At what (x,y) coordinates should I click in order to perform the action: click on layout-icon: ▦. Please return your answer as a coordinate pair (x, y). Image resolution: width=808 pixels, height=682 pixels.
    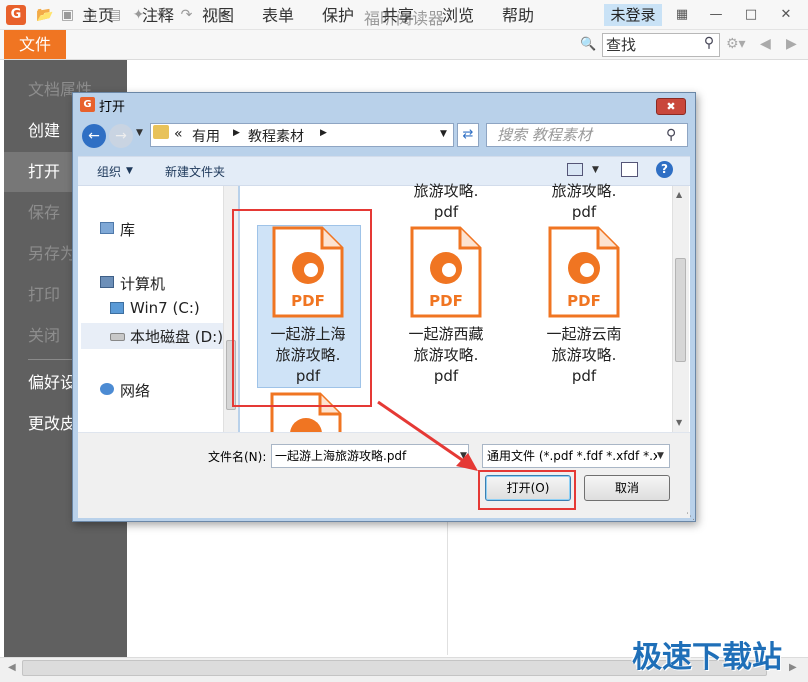
    Looking at the image, I should click on (682, 15).